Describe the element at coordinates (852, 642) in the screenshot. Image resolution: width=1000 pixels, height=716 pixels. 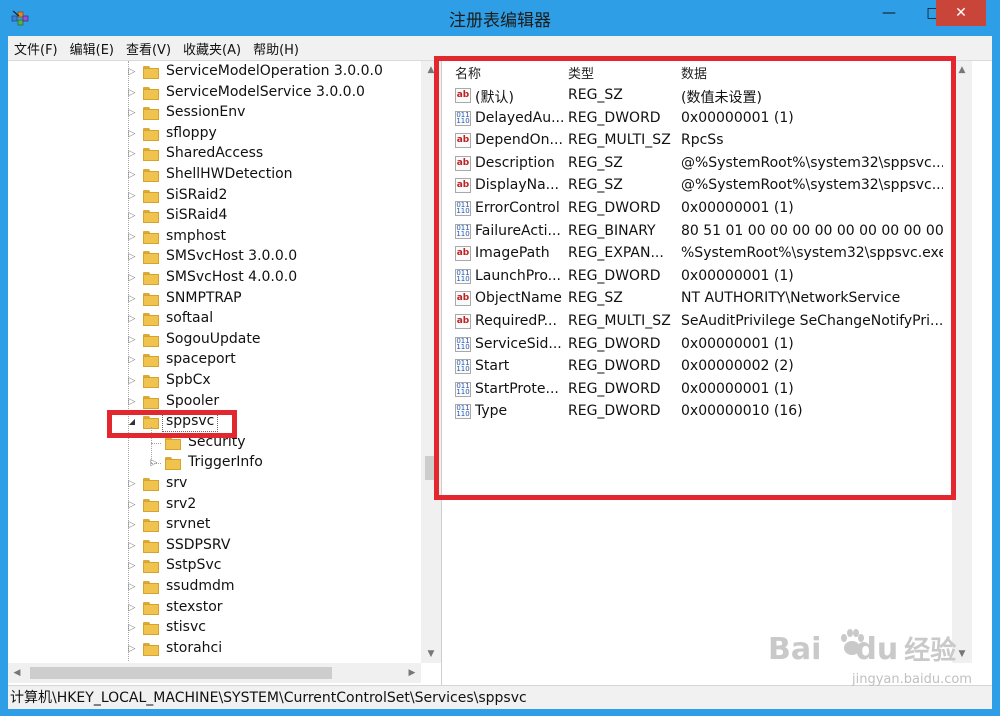
I see `paw-icon` at that location.